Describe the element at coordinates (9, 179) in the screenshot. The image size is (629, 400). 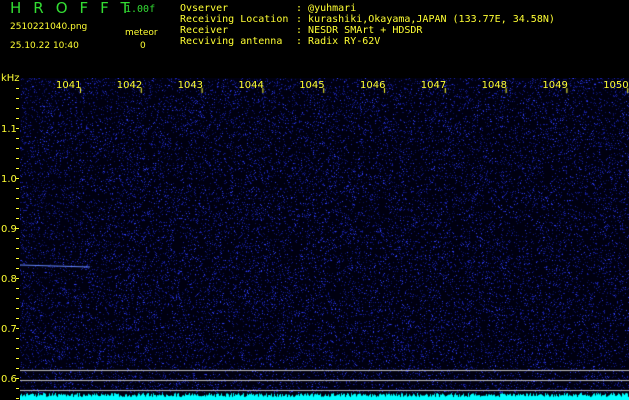
I see `y-tick-label: 1.0` at that location.